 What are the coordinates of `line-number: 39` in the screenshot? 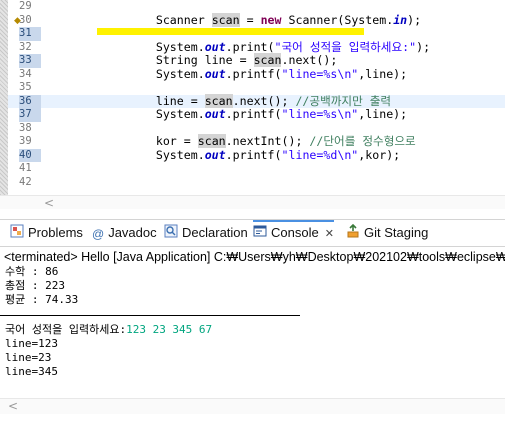 It's located at (25, 141).